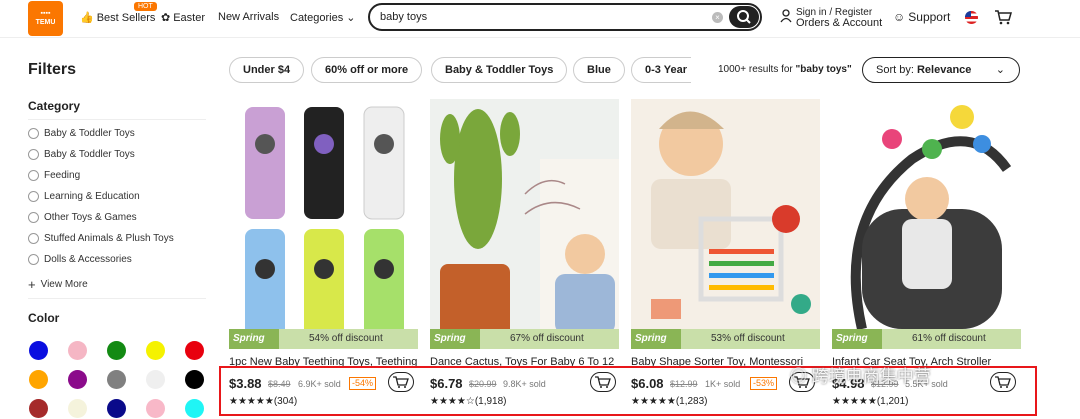  I want to click on search-input, so click(540, 17).